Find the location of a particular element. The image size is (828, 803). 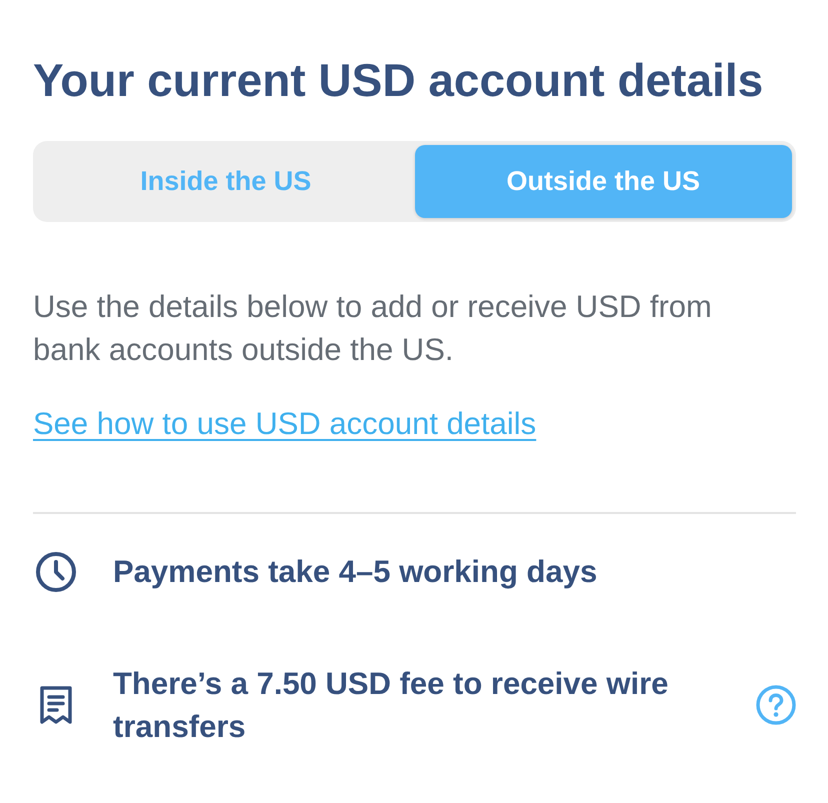

help-link: See how to use USD account details is located at coordinates (284, 423).